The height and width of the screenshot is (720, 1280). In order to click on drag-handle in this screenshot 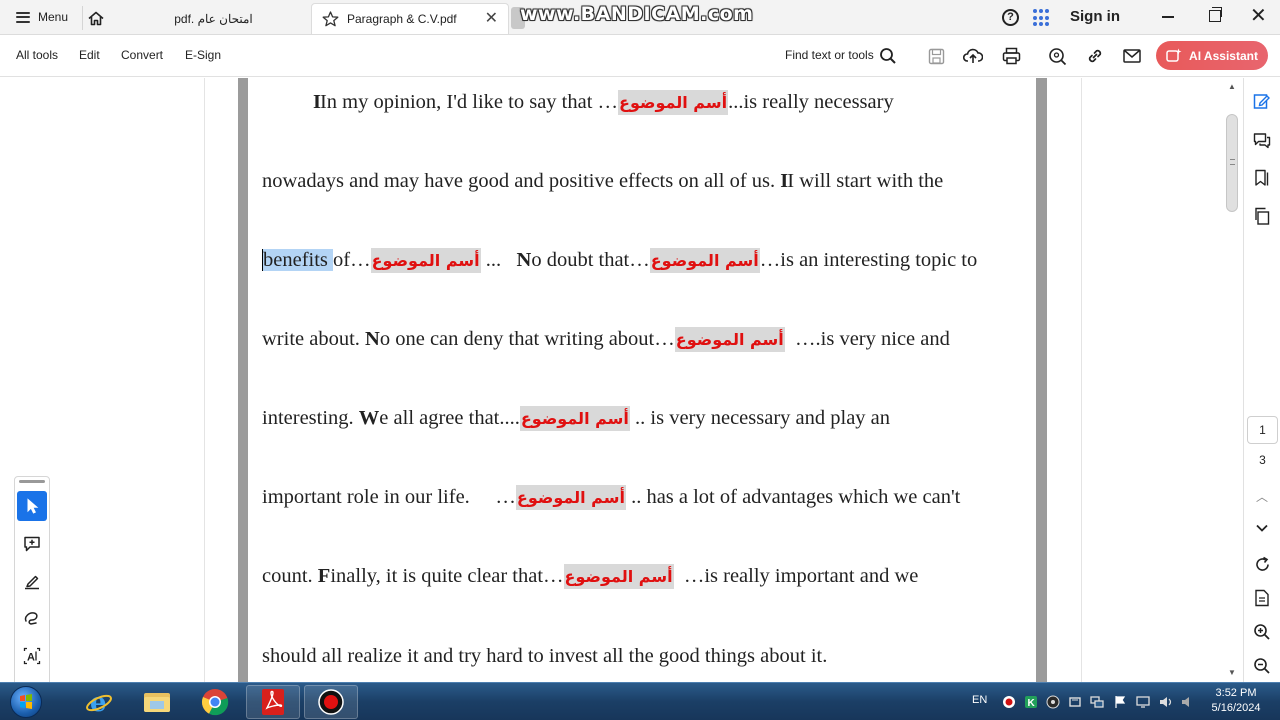, I will do `click(32, 481)`.